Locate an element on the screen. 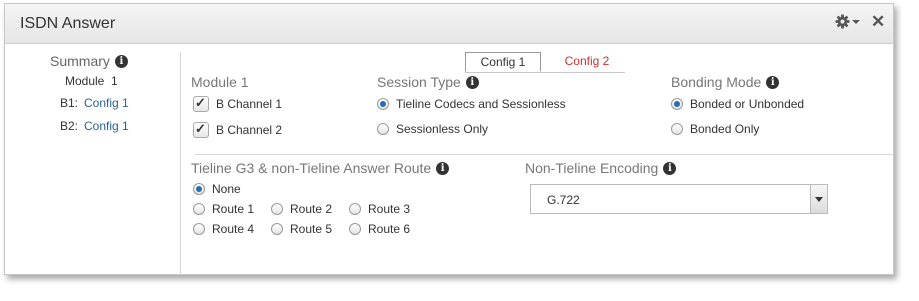 The image size is (919, 301). select-dropdown-button is located at coordinates (818, 199).